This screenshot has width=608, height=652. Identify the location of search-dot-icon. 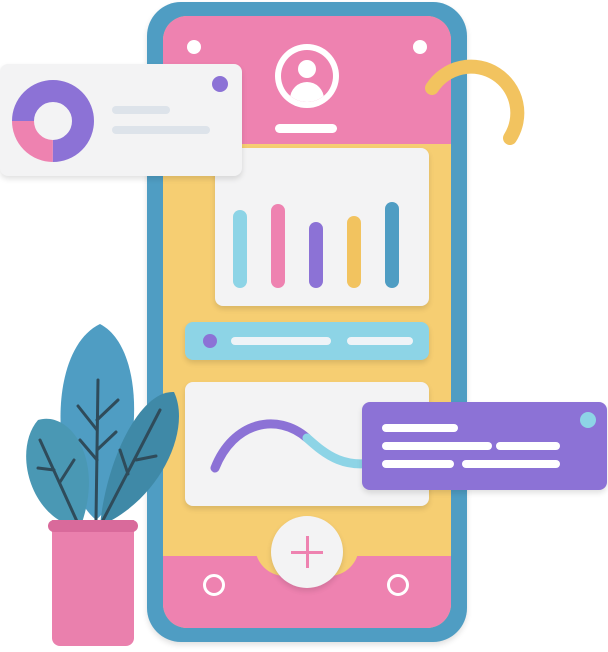
(210, 341).